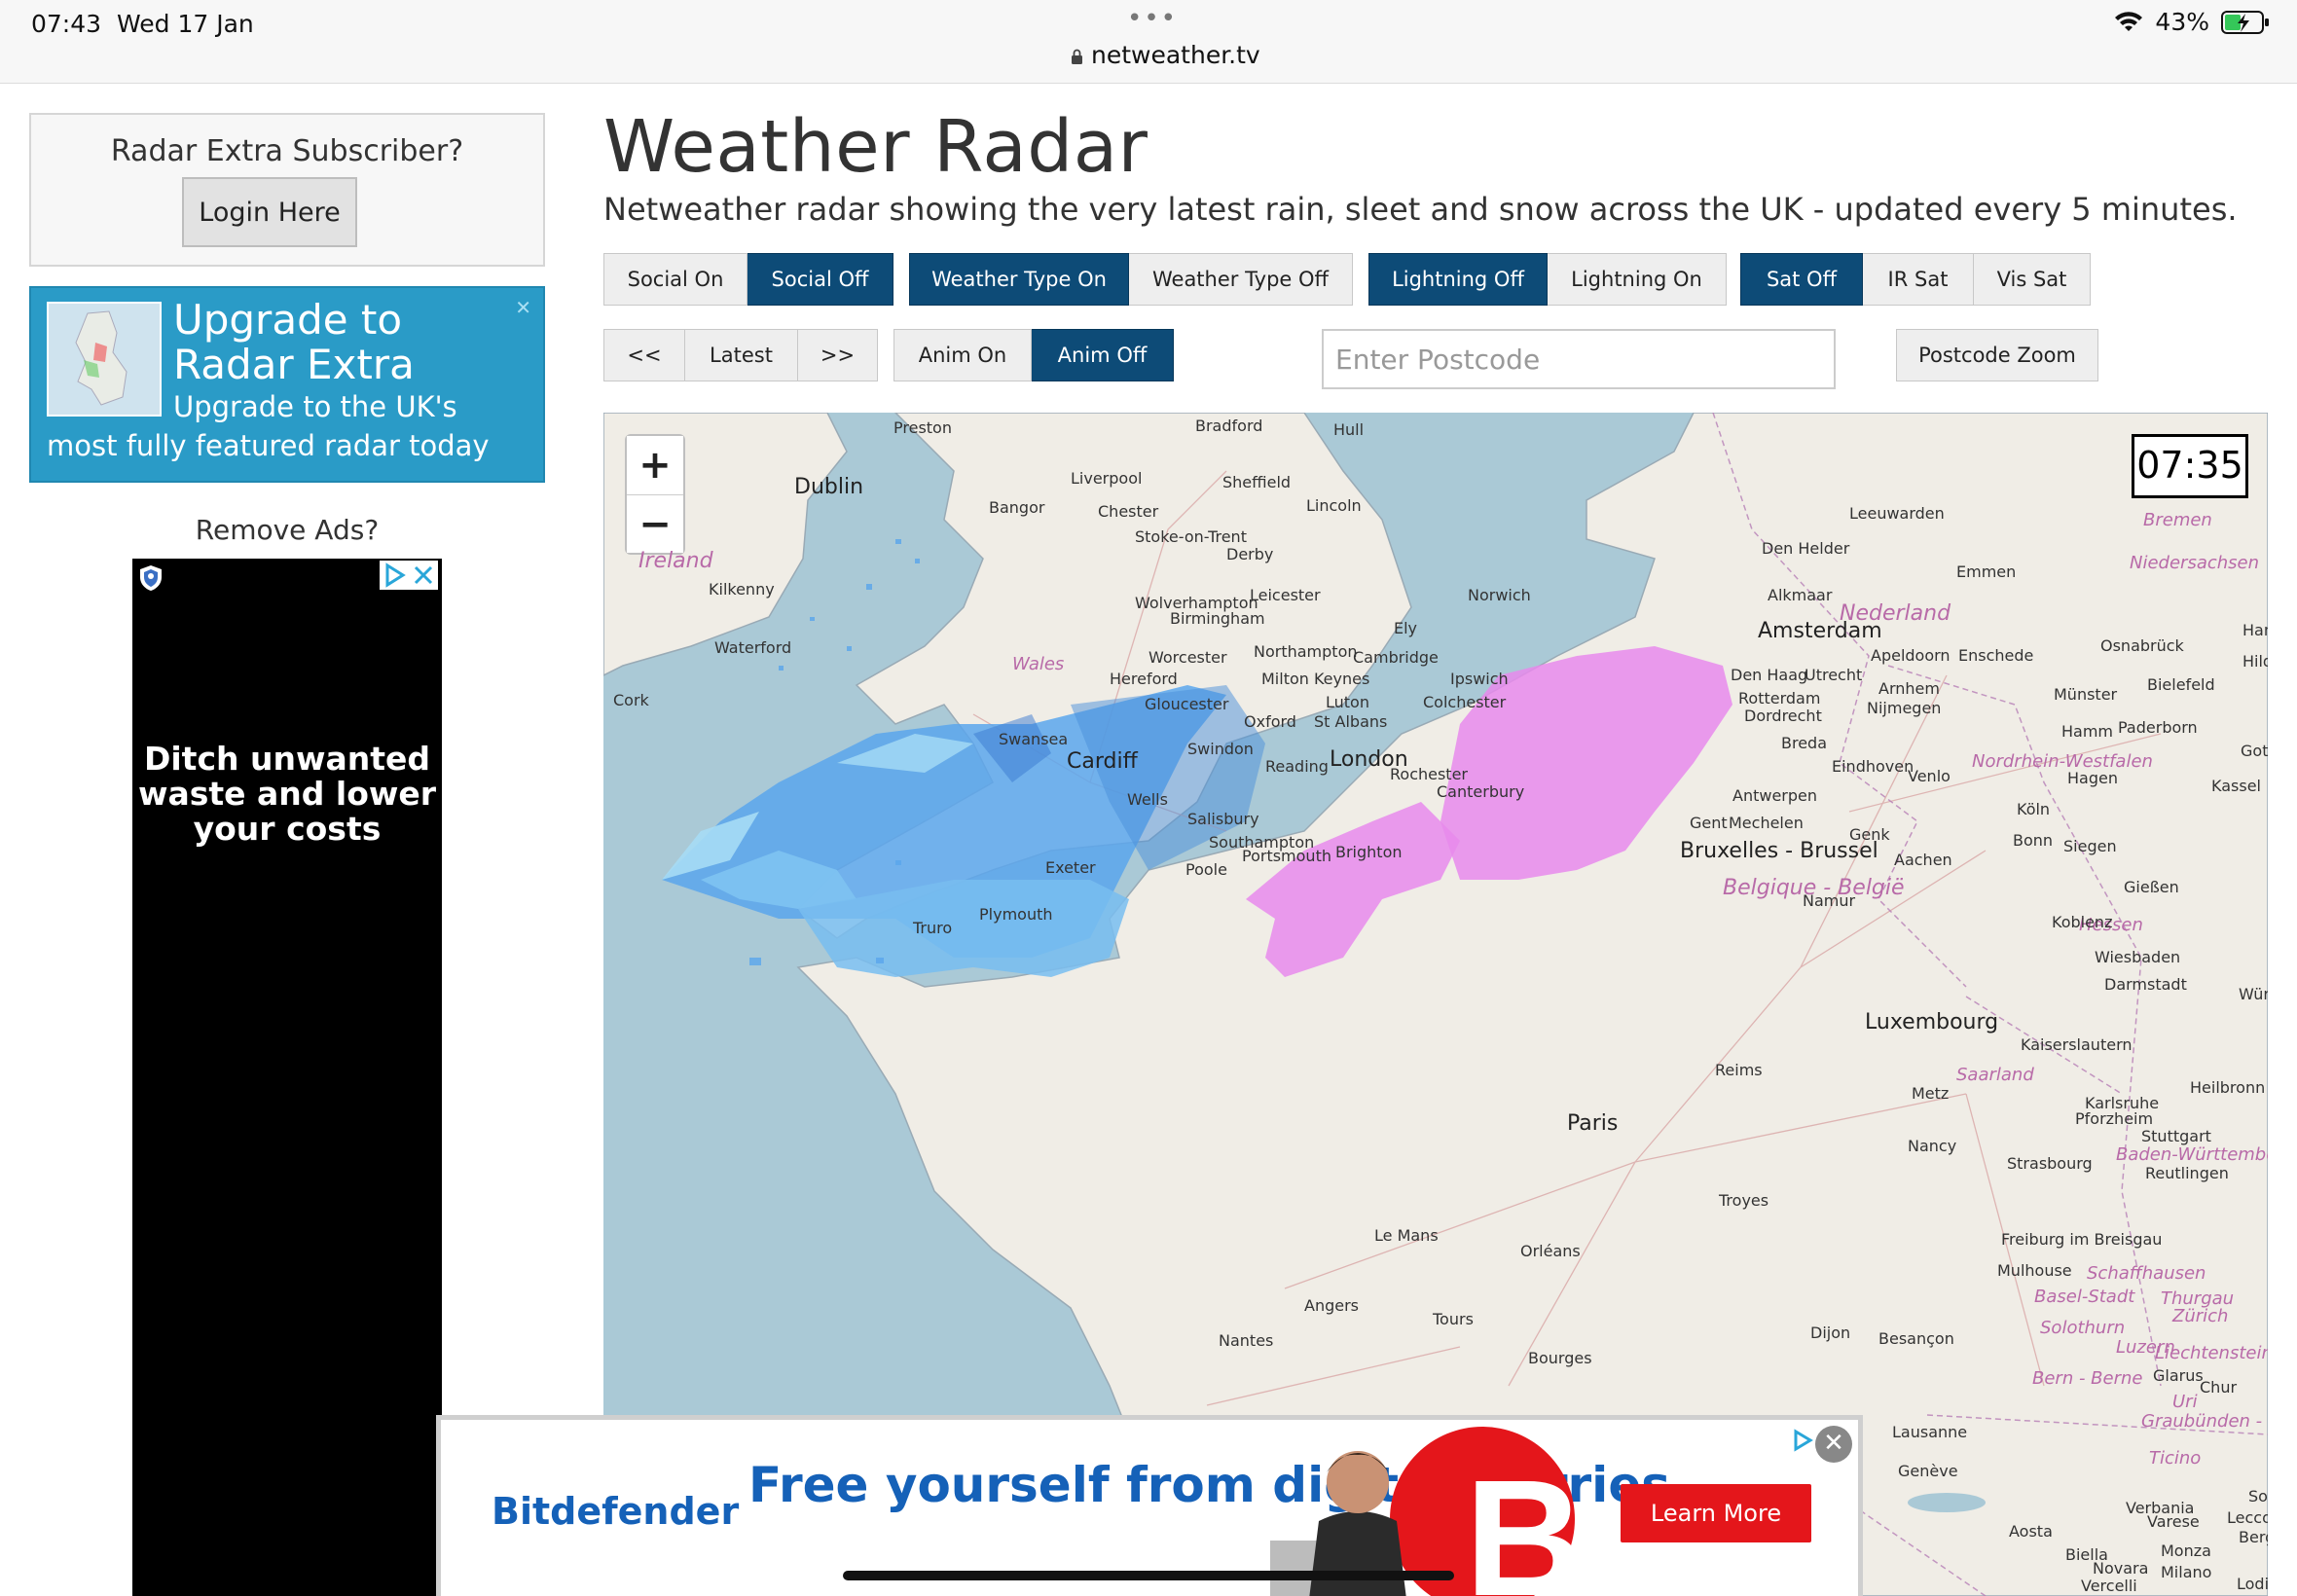  What do you see at coordinates (185, 24) in the screenshot?
I see `status-date: Wed 17 Jan` at bounding box center [185, 24].